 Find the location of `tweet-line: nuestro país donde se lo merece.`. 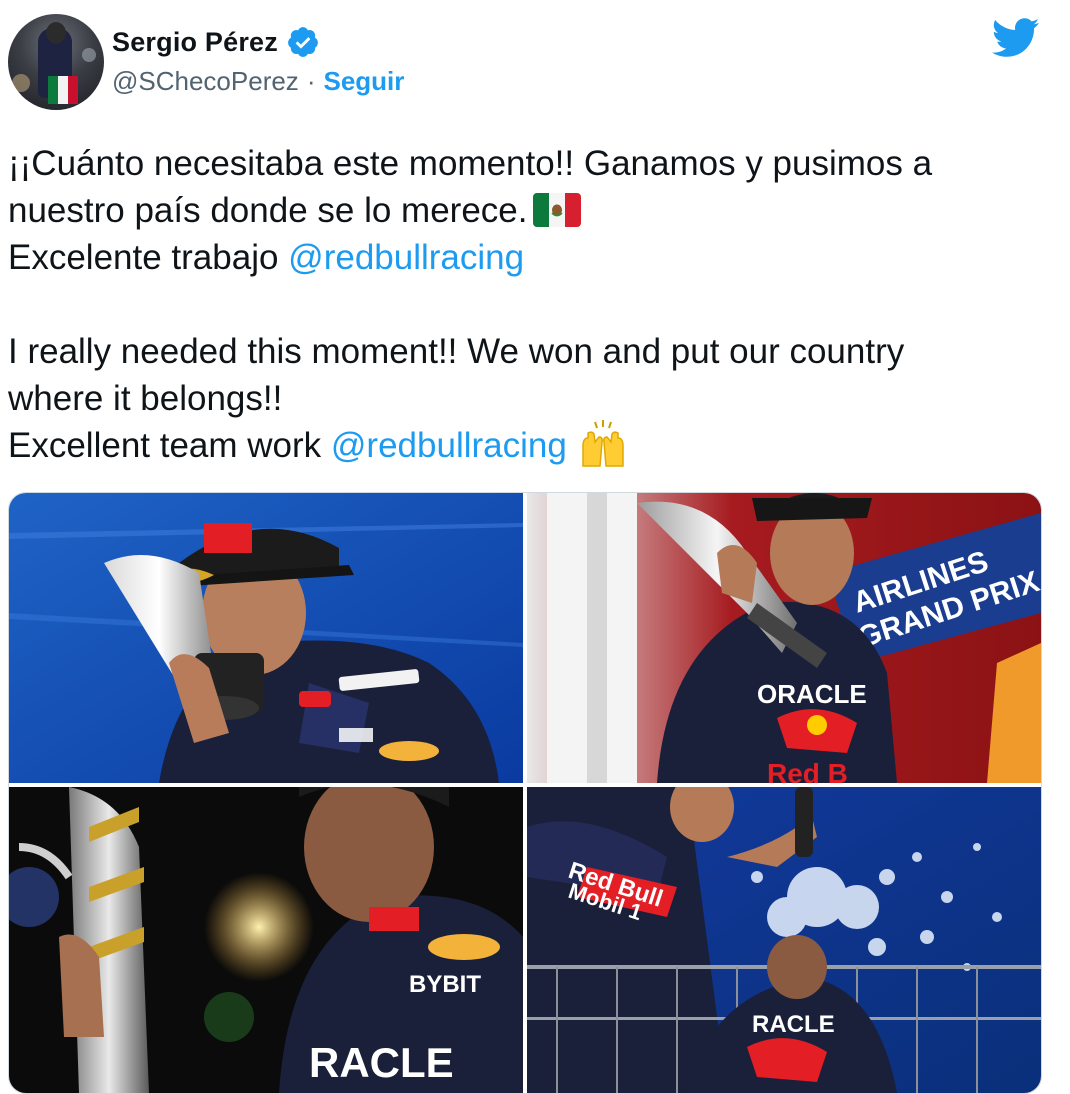

tweet-line: nuestro país donde se lo merece. is located at coordinates (533, 210).